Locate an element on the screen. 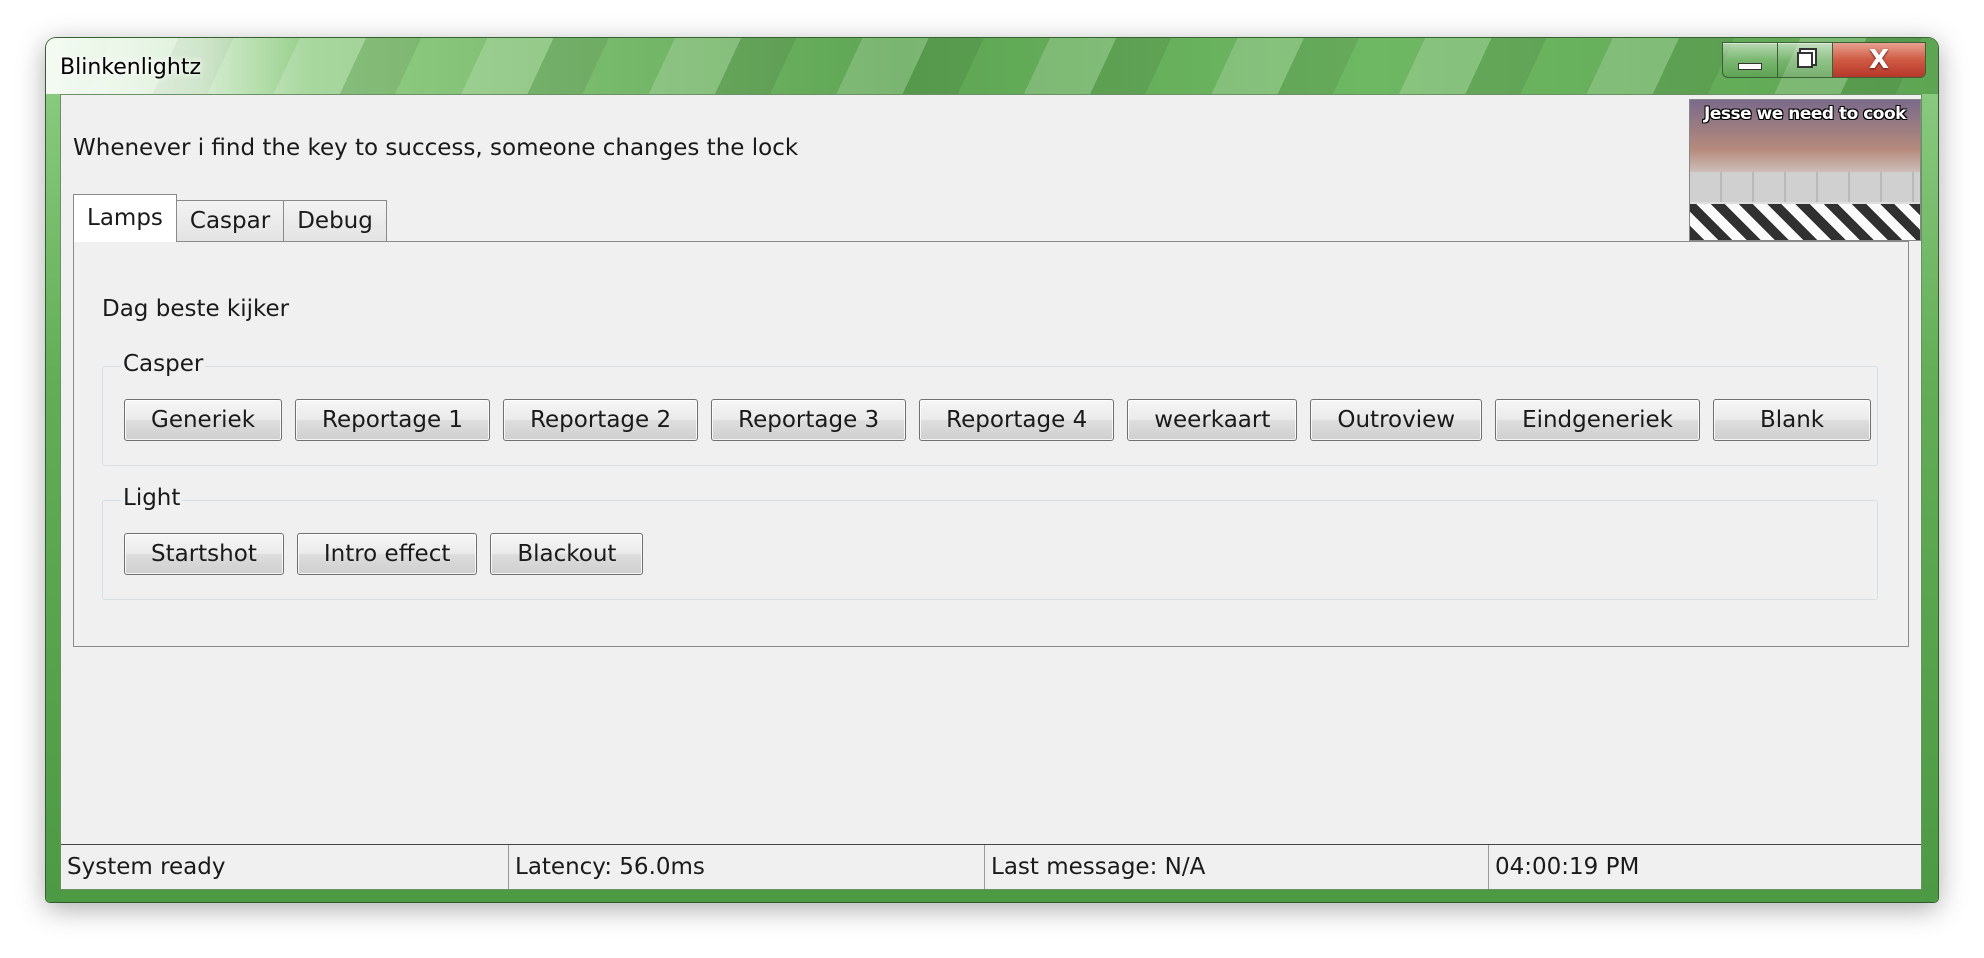 The height and width of the screenshot is (958, 1984). tab-strip: Lamps Caspar Debug is located at coordinates (230, 218).